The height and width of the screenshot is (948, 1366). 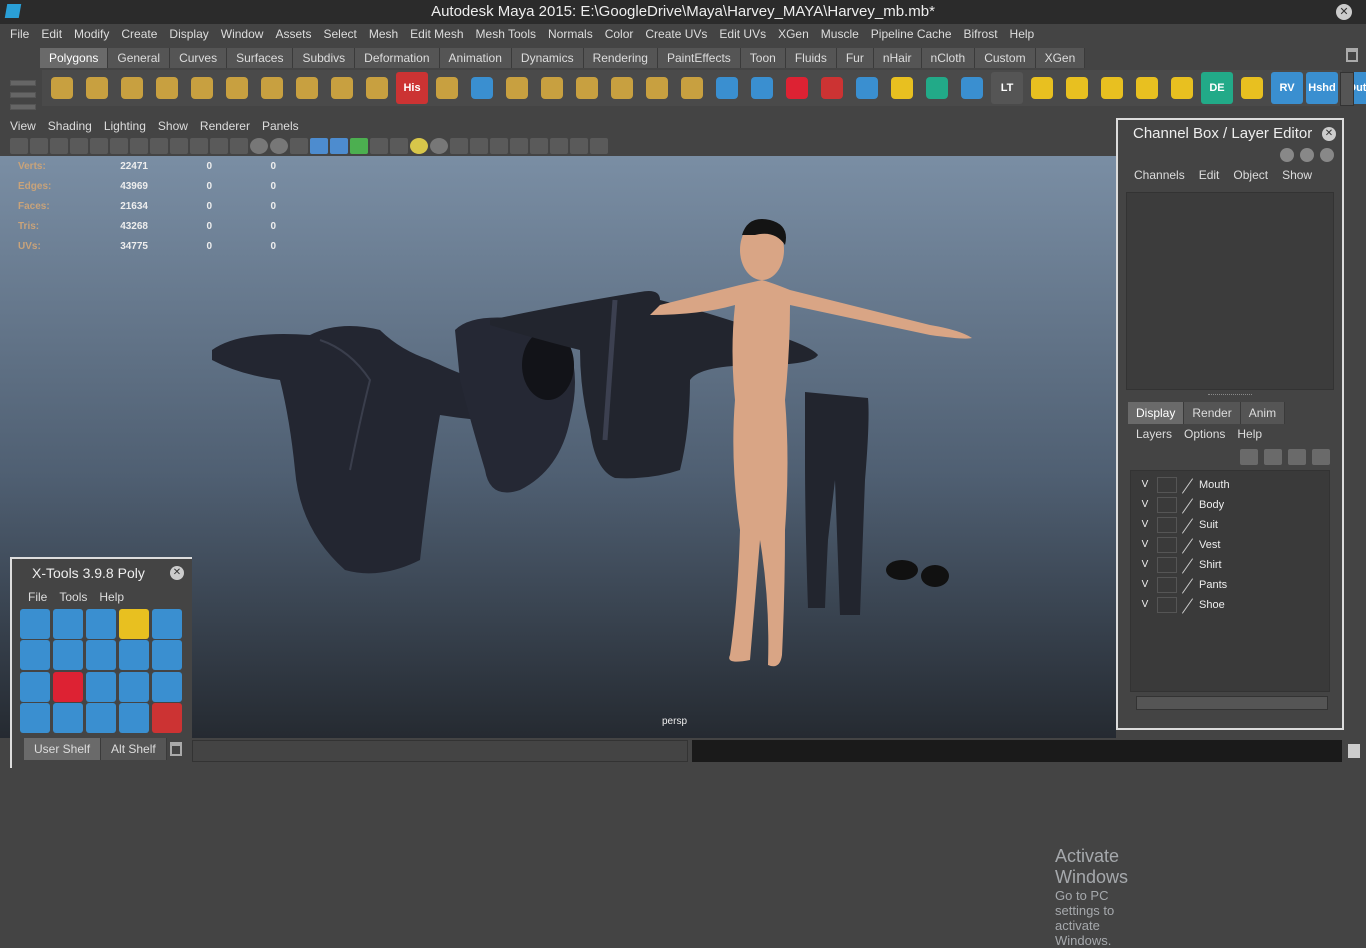 I want to click on menu-item-modify: Modify, so click(x=91, y=34).